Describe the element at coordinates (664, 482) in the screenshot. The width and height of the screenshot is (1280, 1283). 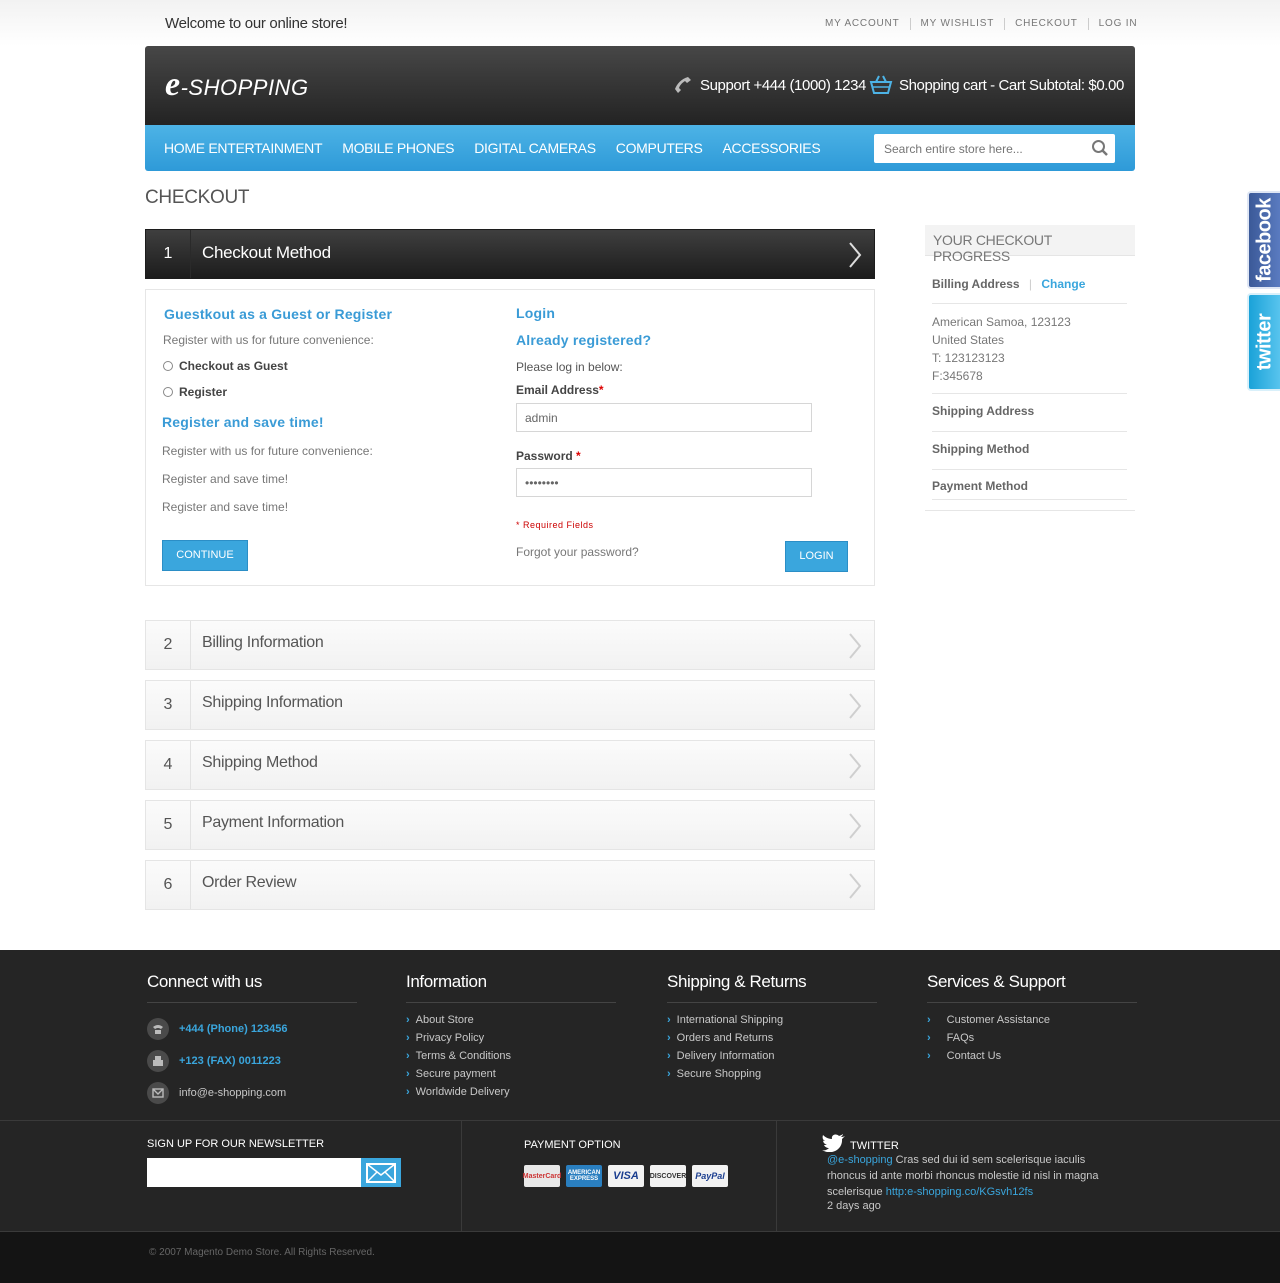
I see `password-field` at that location.